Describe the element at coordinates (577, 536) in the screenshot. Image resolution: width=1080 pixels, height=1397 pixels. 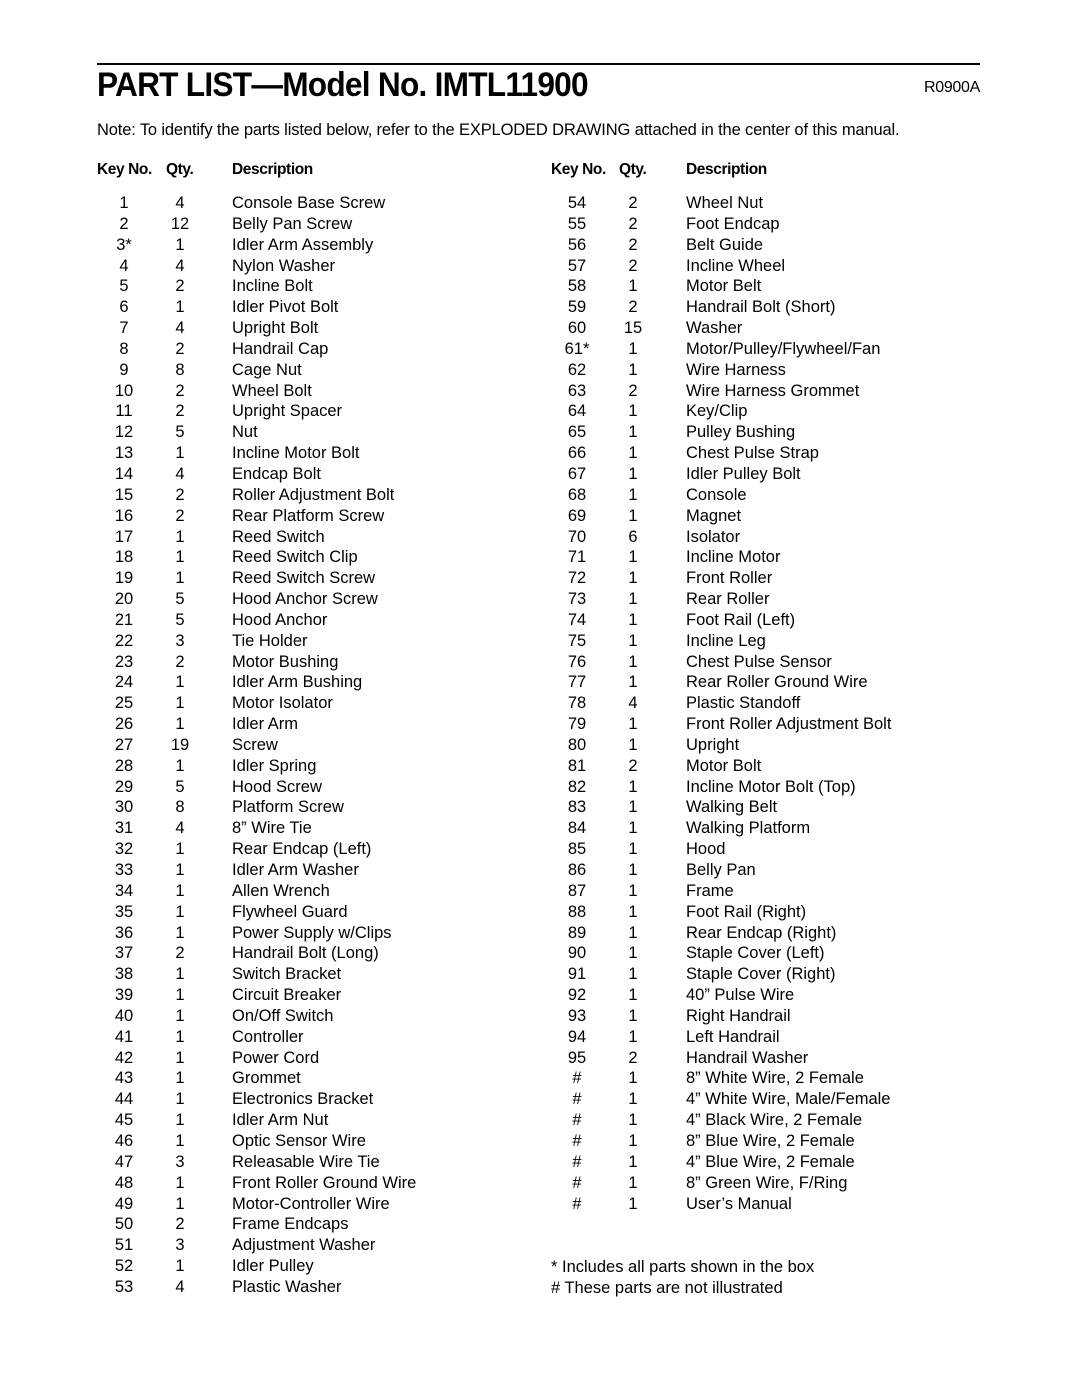
I see `part-key-no: 70` at that location.